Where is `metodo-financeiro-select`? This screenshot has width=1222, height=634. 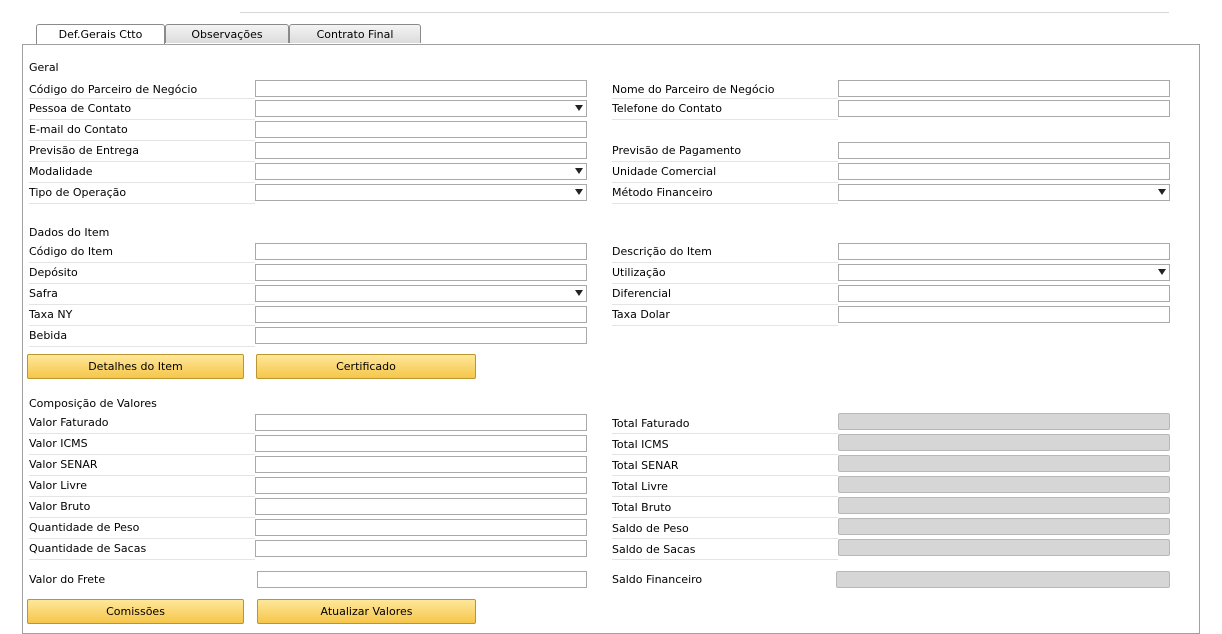 metodo-financeiro-select is located at coordinates (1004, 192).